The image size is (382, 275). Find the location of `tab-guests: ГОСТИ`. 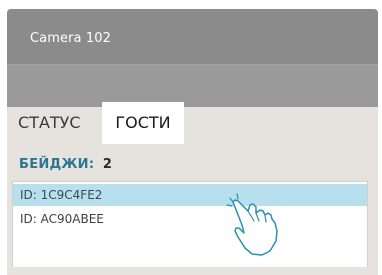

tab-guests: ГОСТИ is located at coordinates (143, 123).